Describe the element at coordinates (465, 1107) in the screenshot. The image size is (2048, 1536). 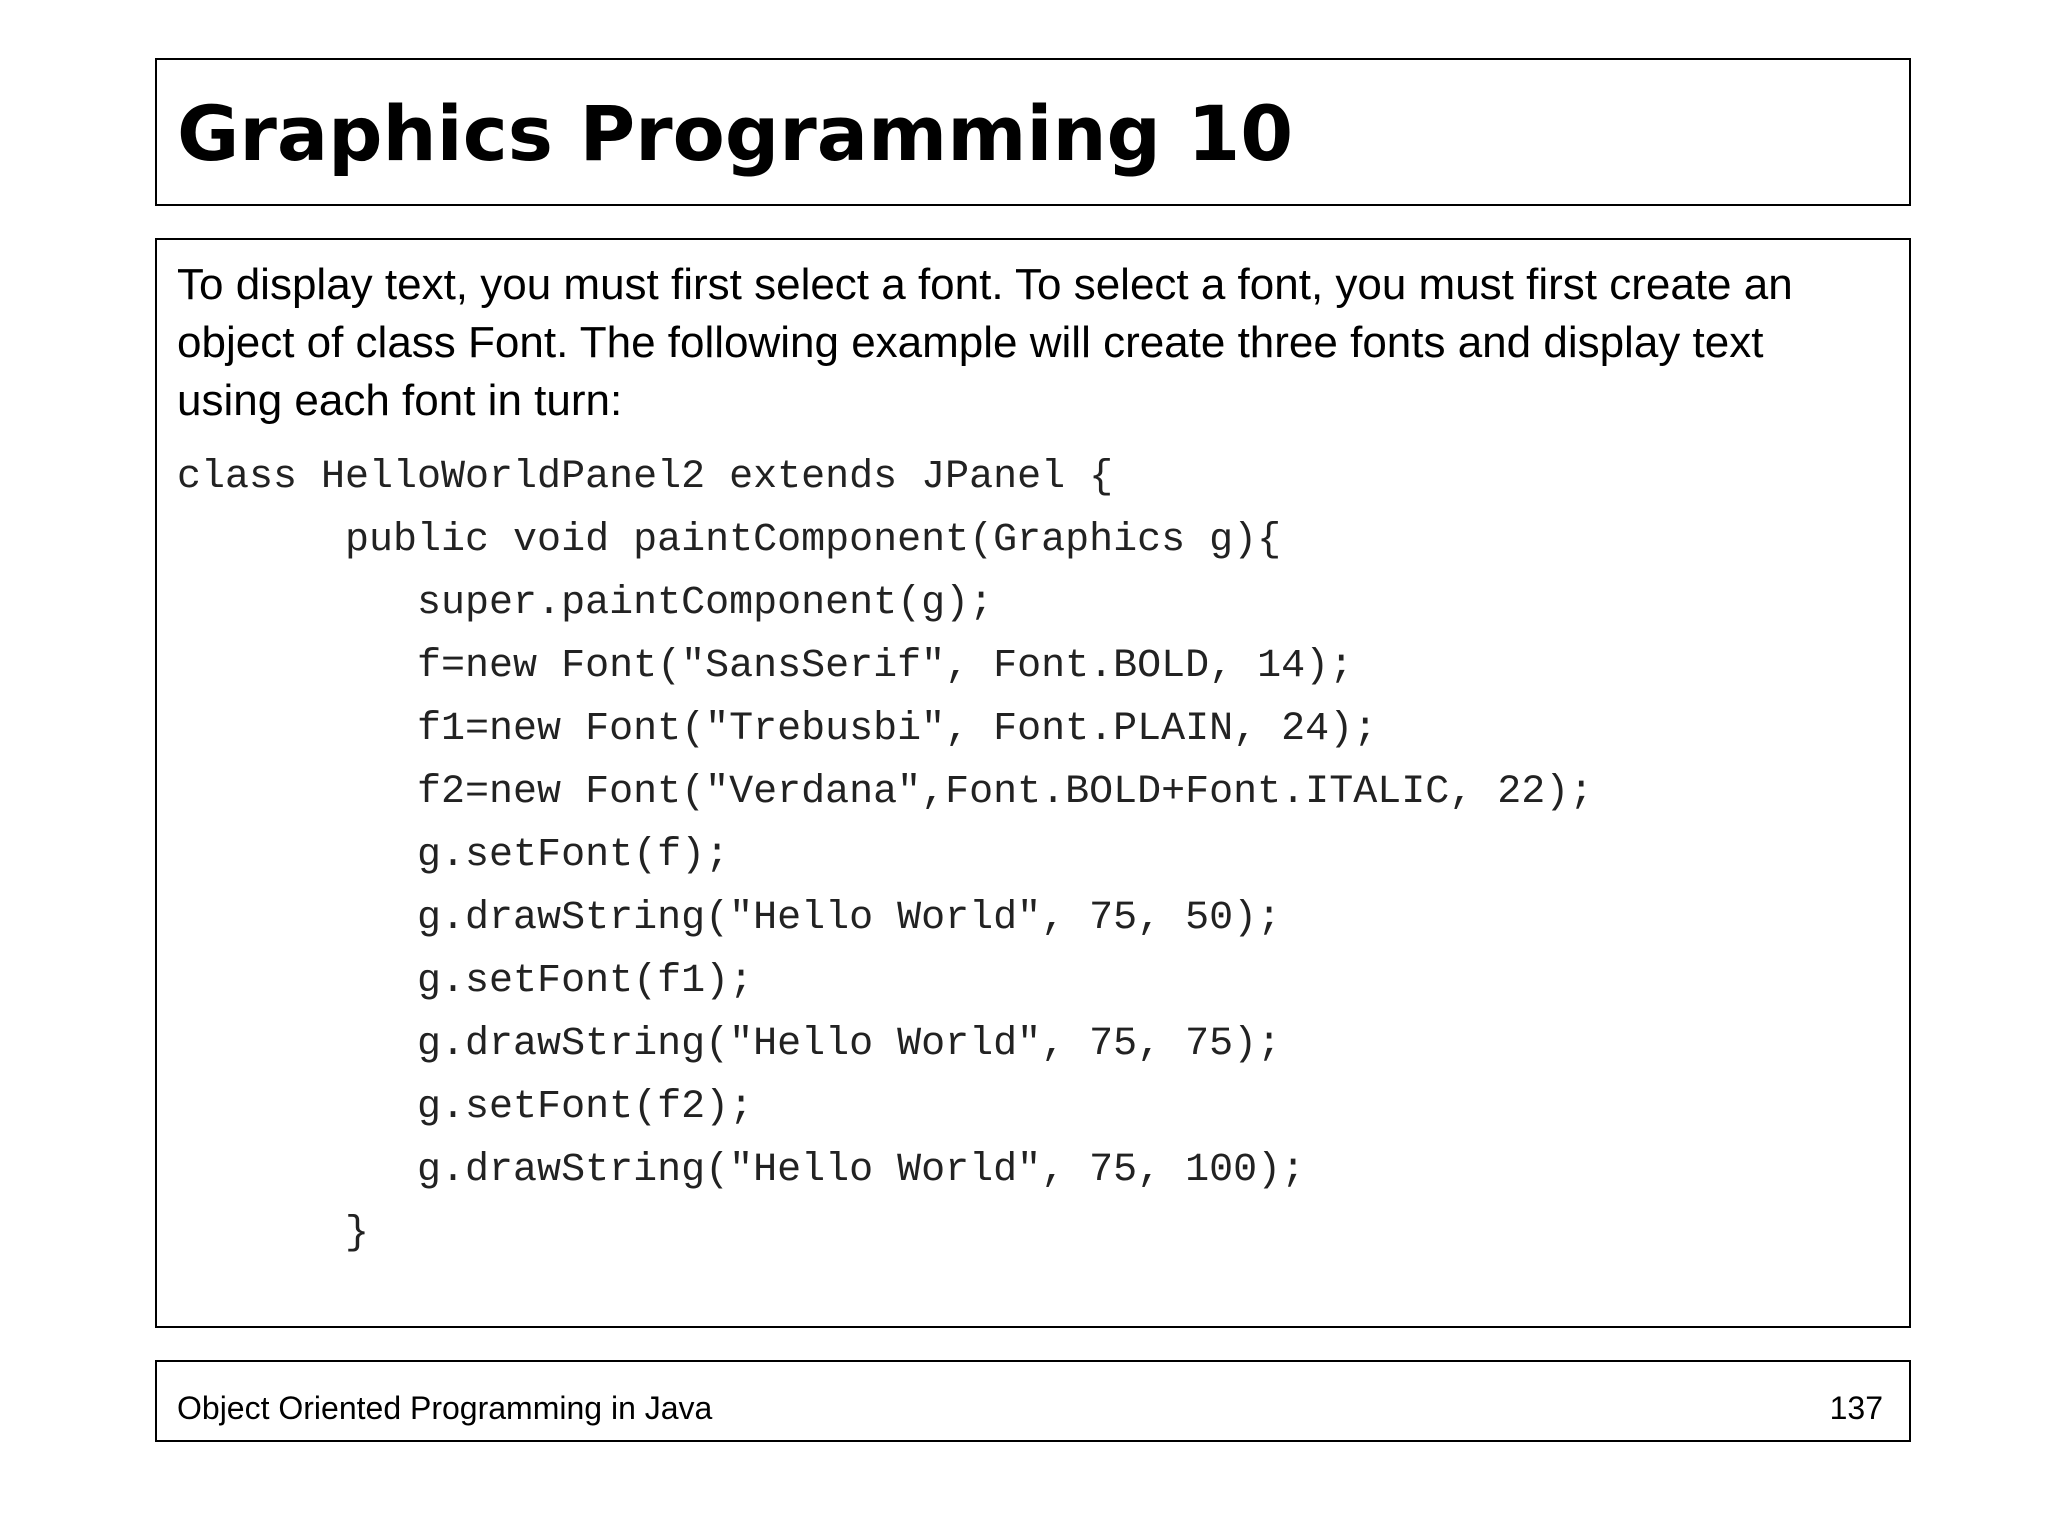
I see `code-line: g.setFont(f2);` at that location.